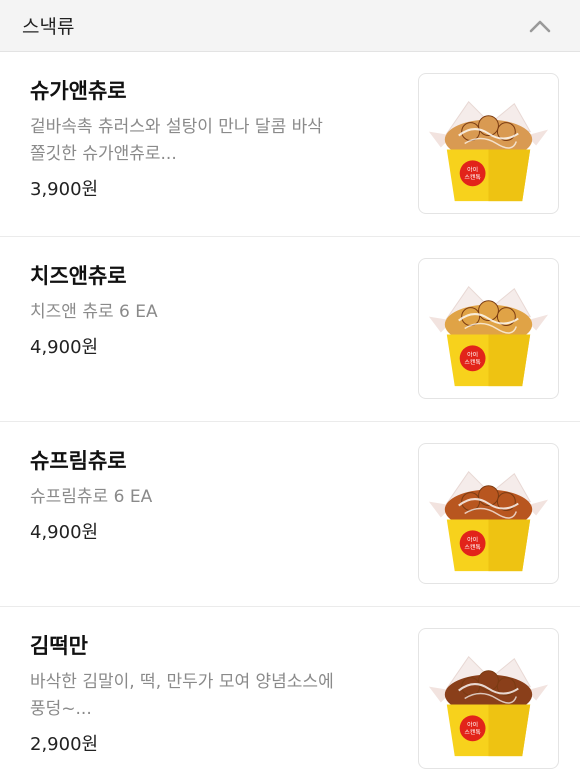 The height and width of the screenshot is (784, 580). Describe the element at coordinates (540, 26) in the screenshot. I see `chevron-up-icon` at that location.